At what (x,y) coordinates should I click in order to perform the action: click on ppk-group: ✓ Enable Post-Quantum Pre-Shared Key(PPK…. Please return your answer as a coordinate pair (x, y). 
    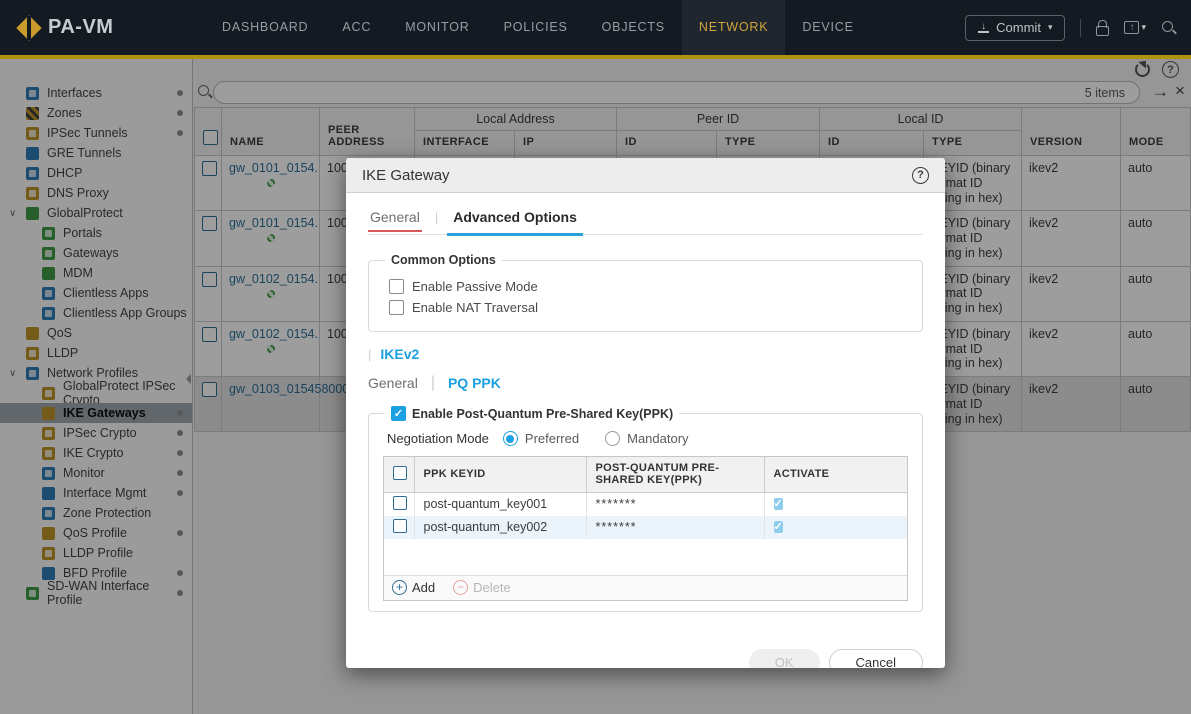
    Looking at the image, I should click on (645, 509).